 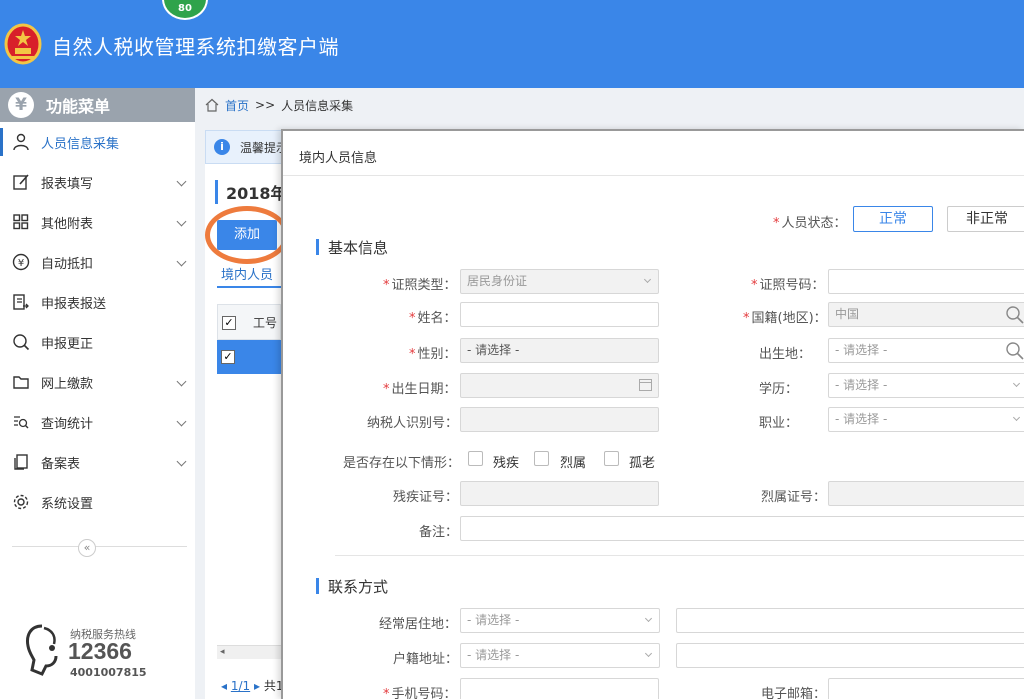 What do you see at coordinates (67, 224) in the screenshot?
I see `sidebar-item-label: 其他附表` at bounding box center [67, 224].